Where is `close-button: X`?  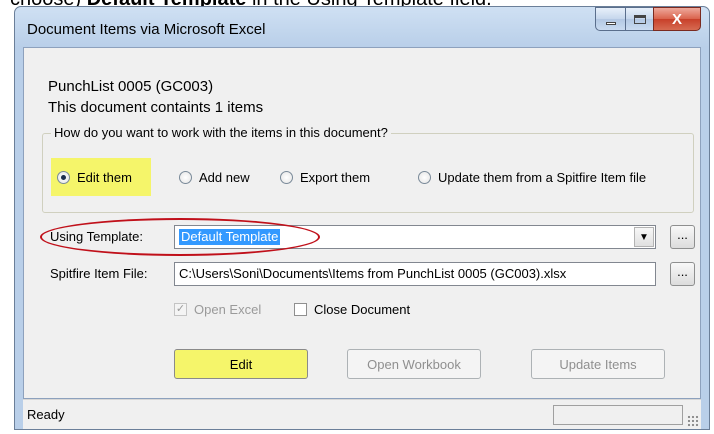
close-button: X is located at coordinates (677, 19).